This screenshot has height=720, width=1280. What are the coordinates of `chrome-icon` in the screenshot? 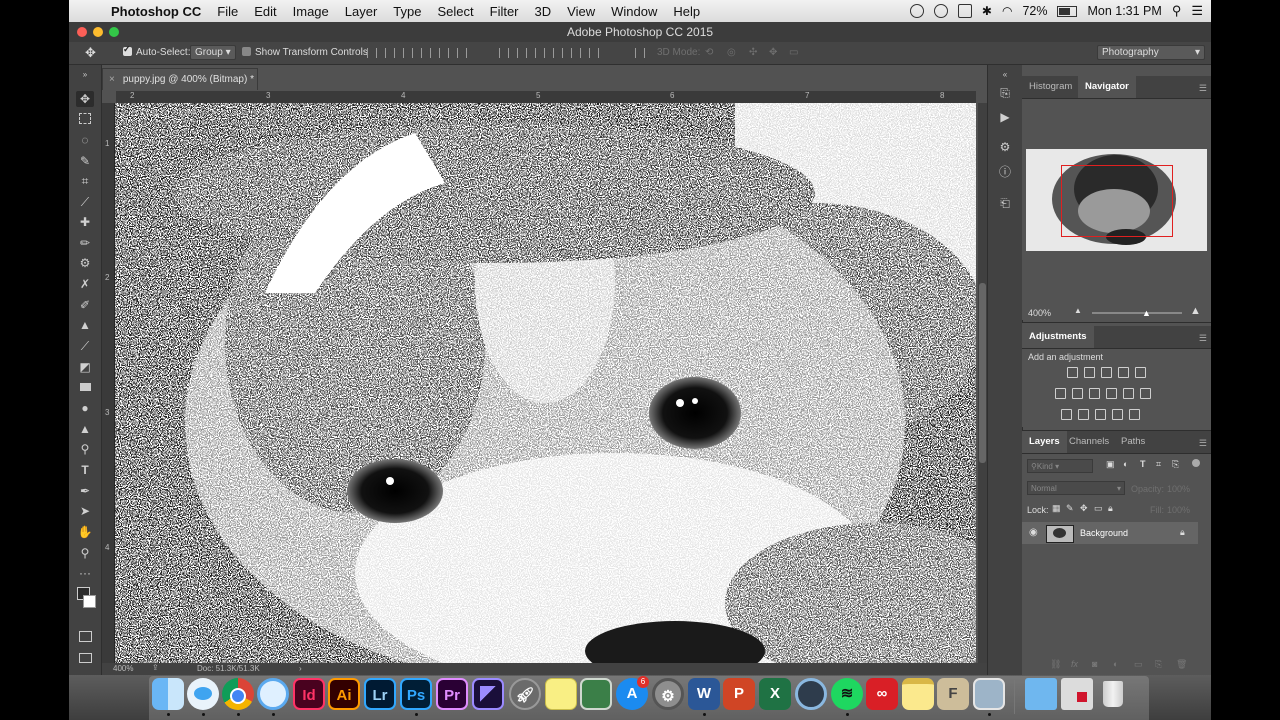 It's located at (238, 694).